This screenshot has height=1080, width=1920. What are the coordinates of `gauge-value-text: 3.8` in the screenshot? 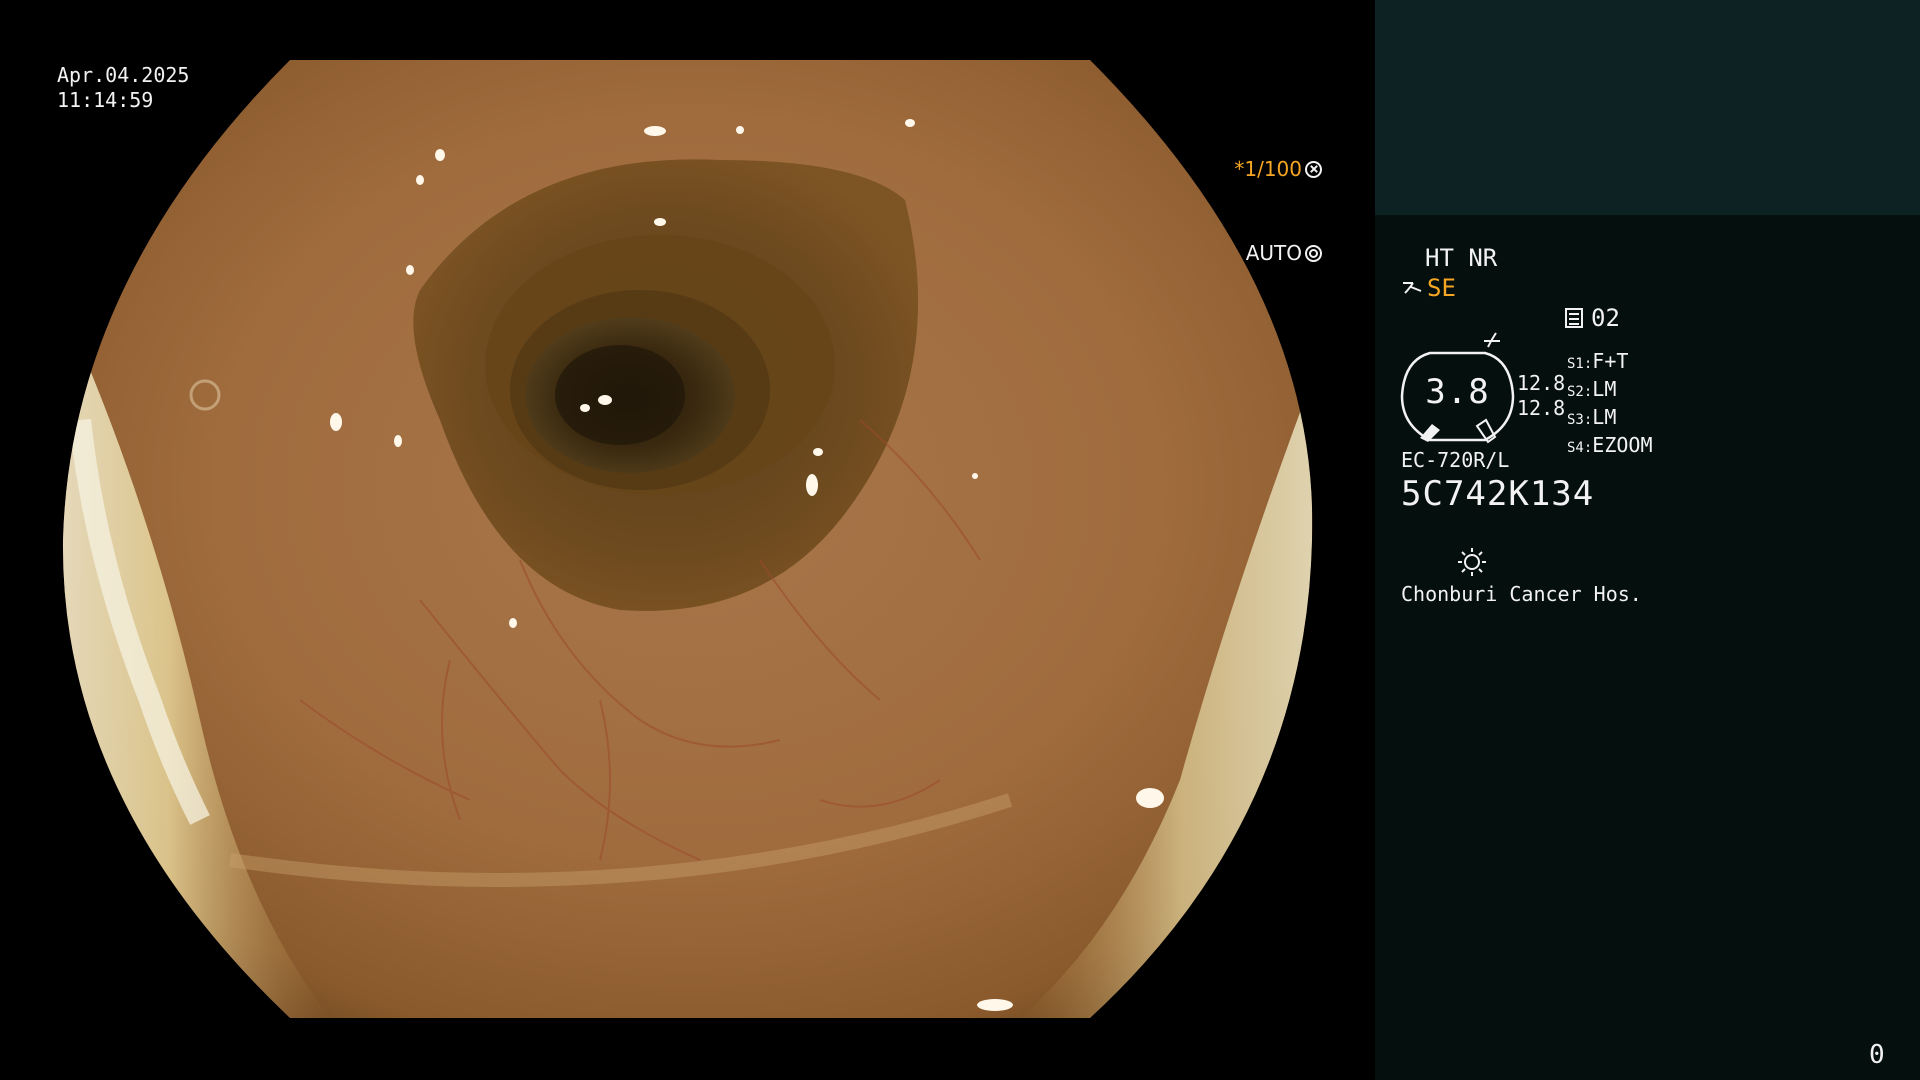 It's located at (1457, 392).